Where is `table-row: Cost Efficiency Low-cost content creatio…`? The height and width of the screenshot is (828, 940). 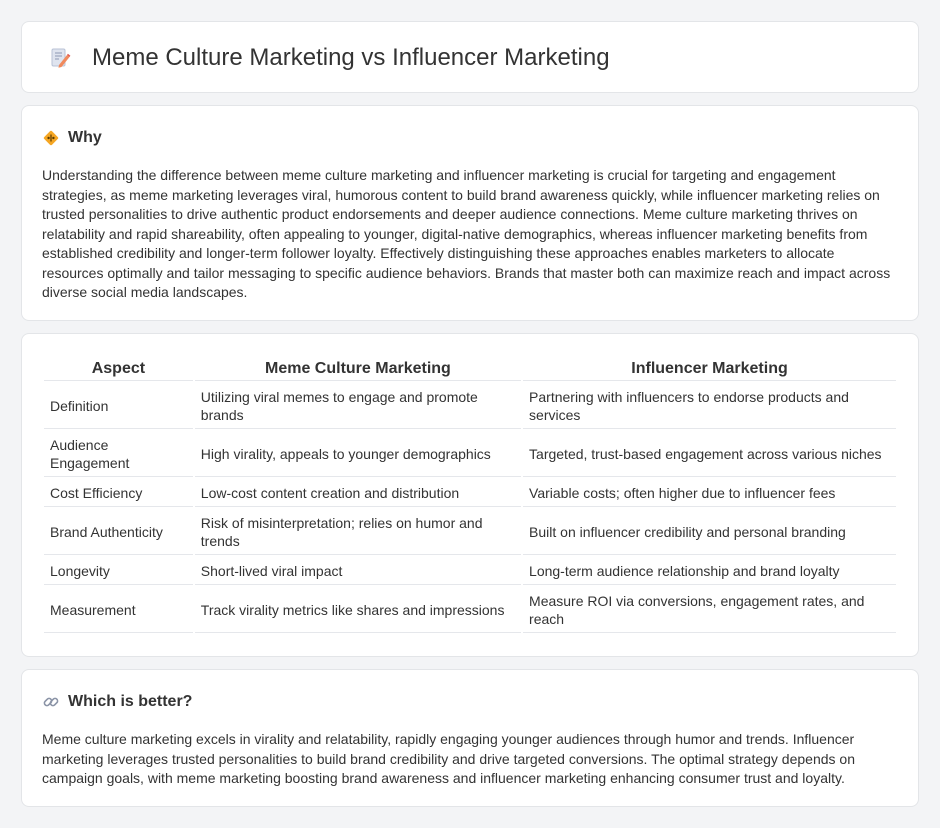
table-row: Cost Efficiency Low-cost content creatio… is located at coordinates (470, 493).